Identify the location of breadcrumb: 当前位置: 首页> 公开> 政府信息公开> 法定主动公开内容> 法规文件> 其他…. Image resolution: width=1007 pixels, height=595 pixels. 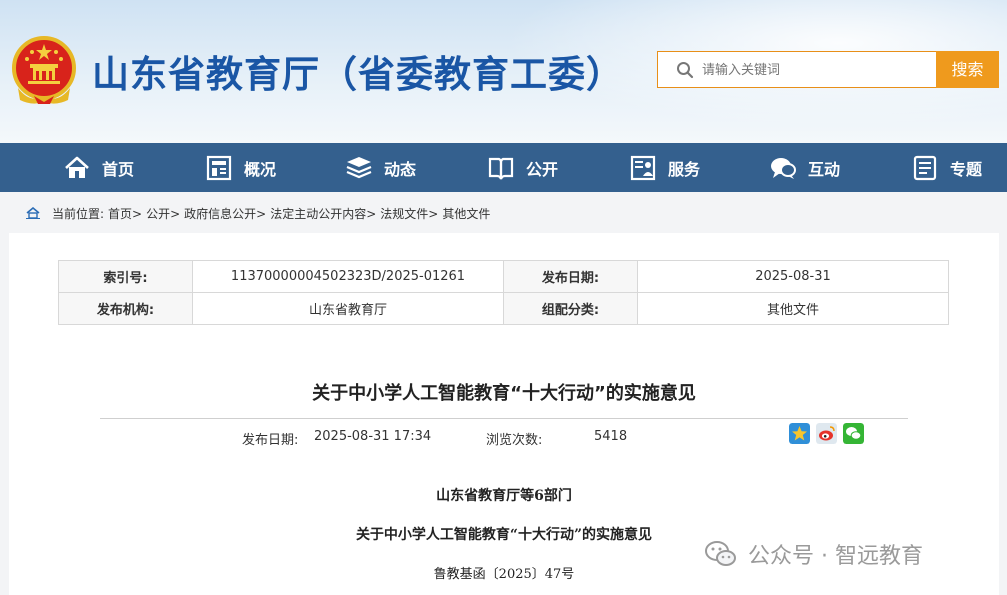
(260, 213).